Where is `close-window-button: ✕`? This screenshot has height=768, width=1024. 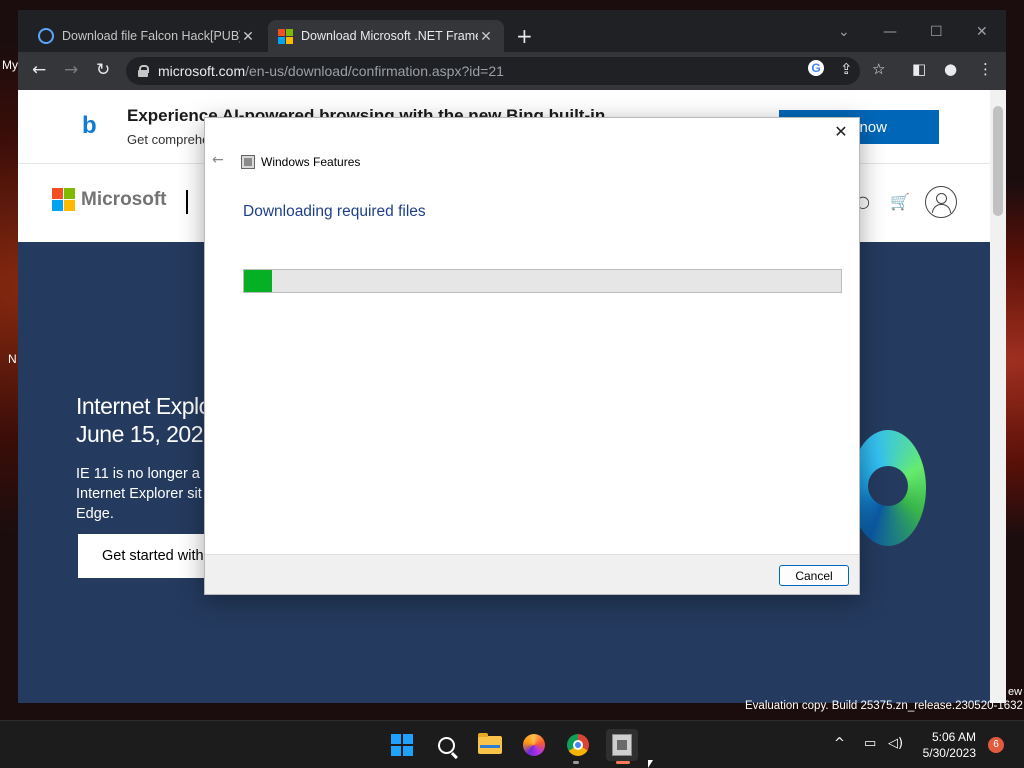 close-window-button: ✕ is located at coordinates (982, 32).